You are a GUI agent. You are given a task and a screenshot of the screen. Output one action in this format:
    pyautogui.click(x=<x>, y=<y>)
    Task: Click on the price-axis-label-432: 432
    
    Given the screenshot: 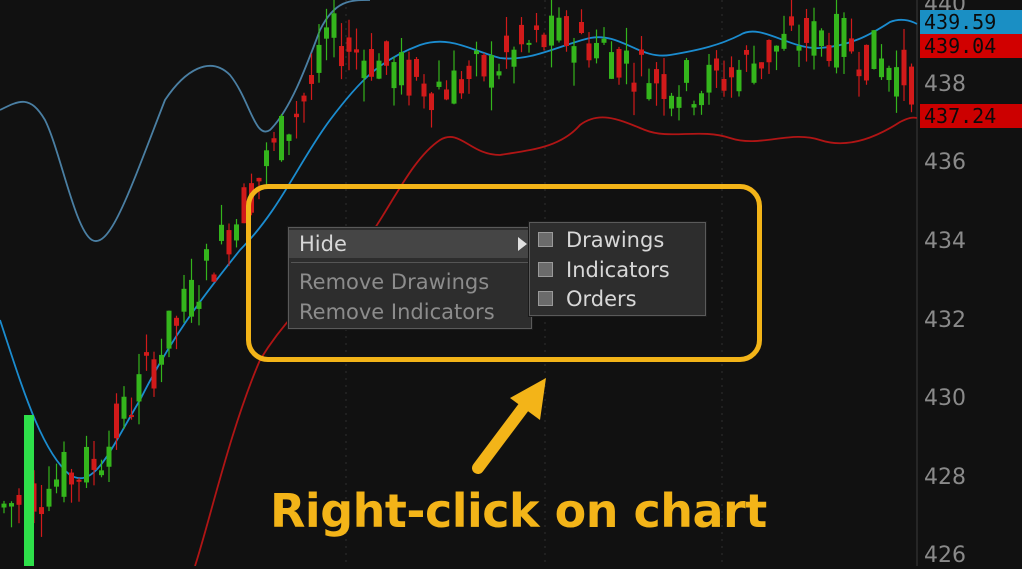 What is the action you would take?
    pyautogui.click(x=945, y=320)
    